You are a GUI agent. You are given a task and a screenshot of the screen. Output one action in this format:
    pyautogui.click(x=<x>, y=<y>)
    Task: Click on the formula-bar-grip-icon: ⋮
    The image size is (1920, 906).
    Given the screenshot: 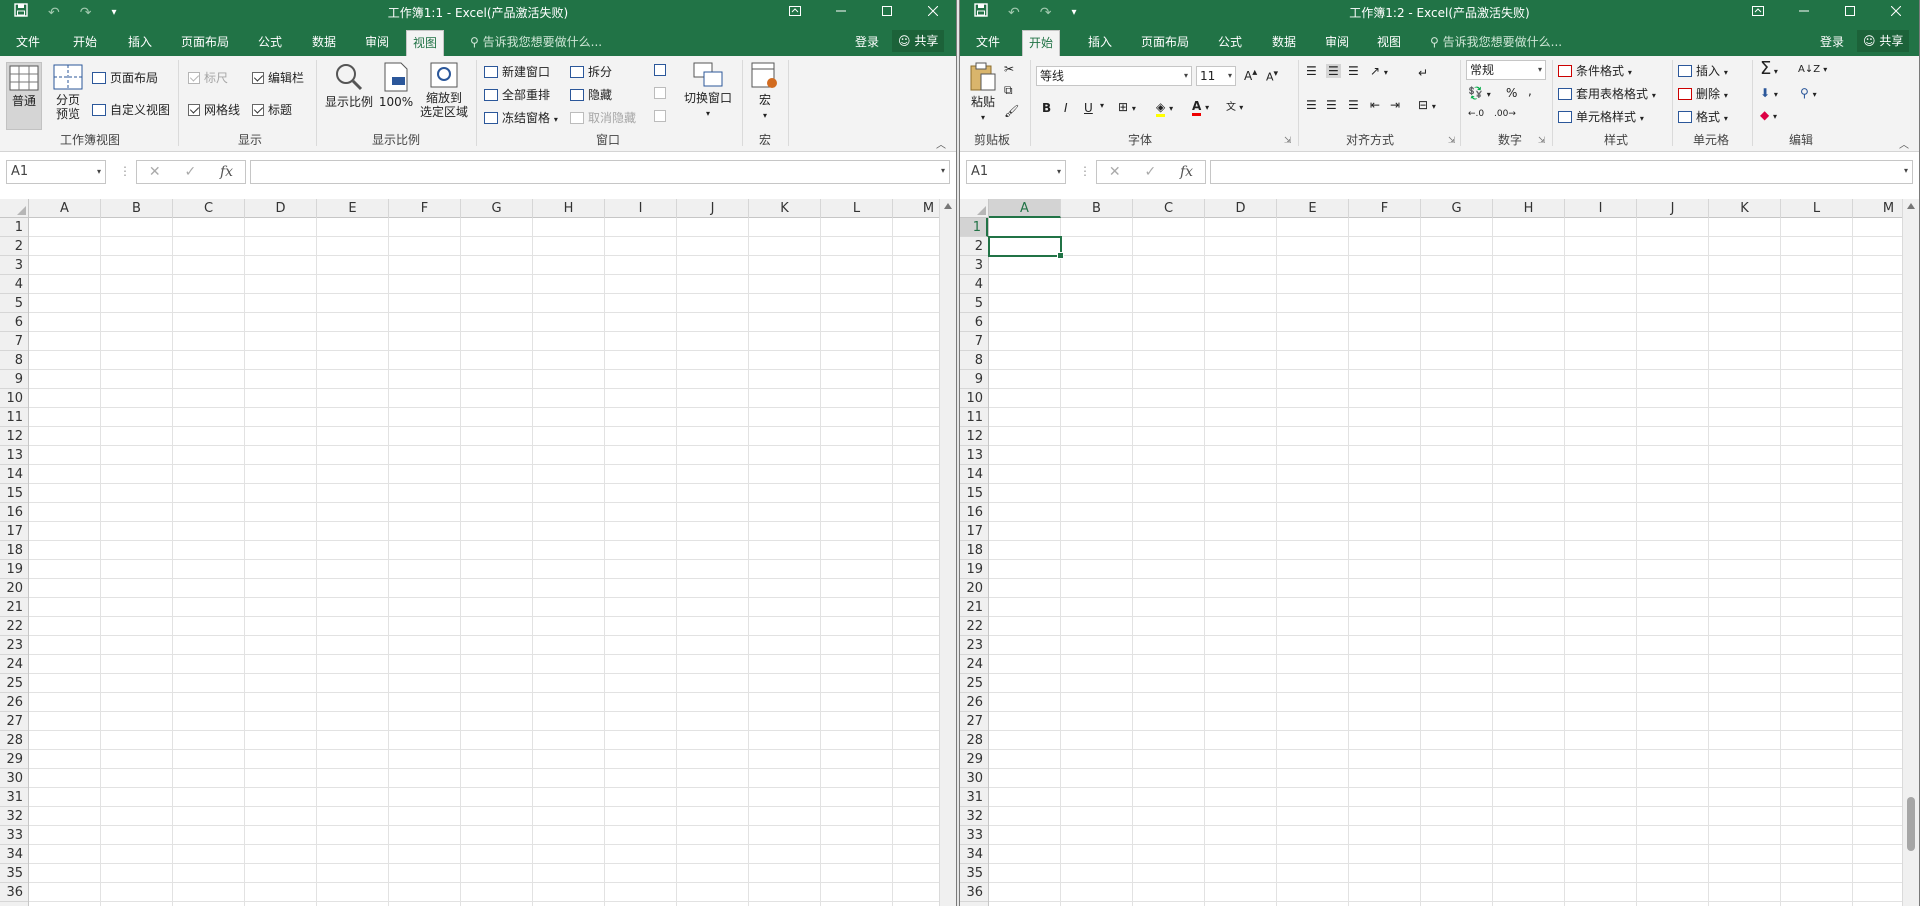 What is the action you would take?
    pyautogui.click(x=1085, y=171)
    